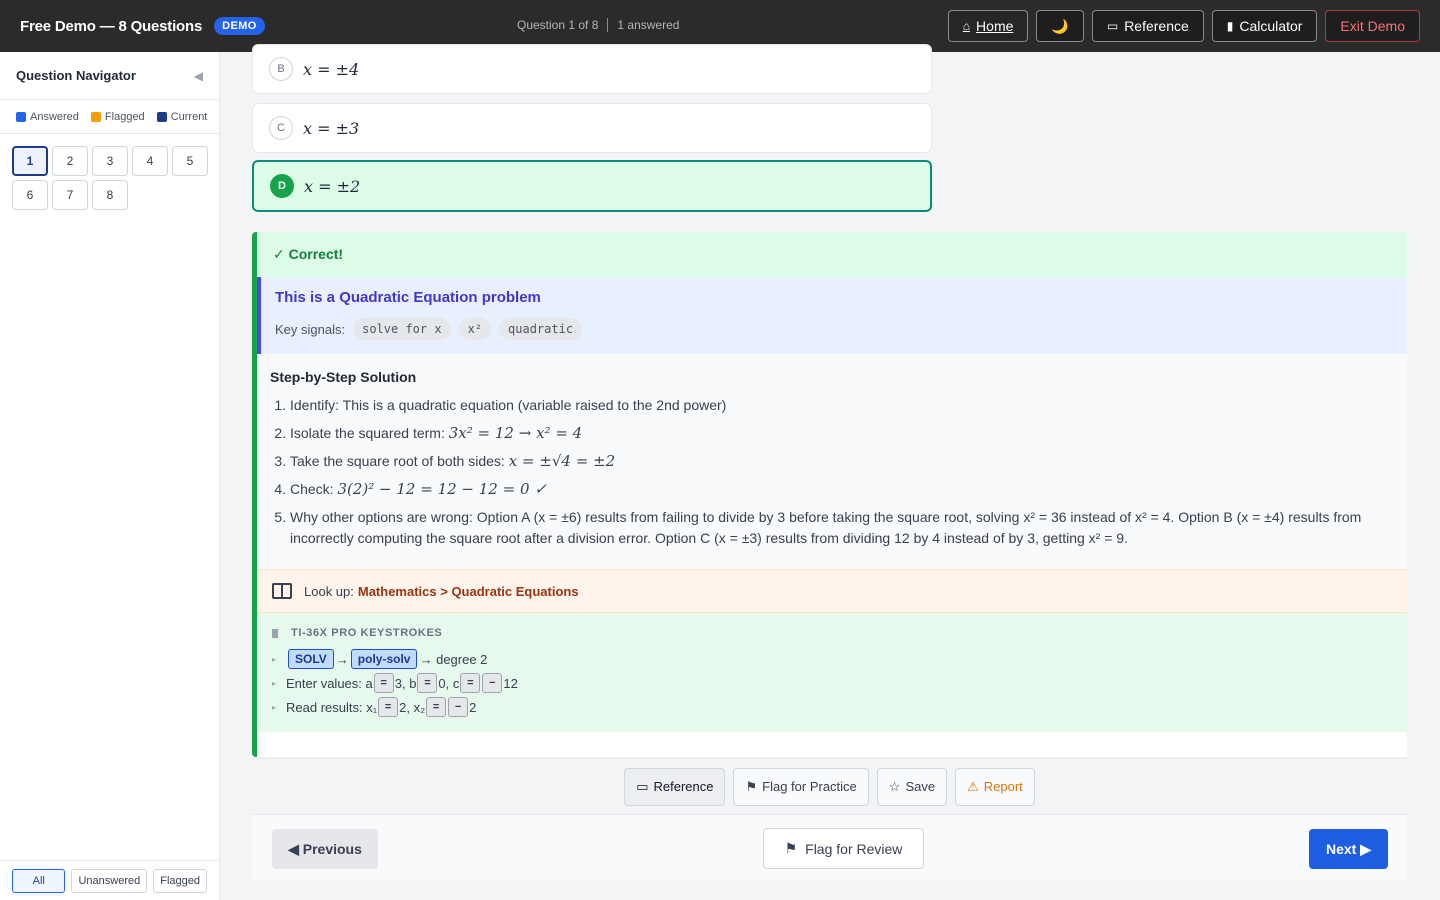 This screenshot has width=1440, height=900. I want to click on signal-chip: solve for x, so click(402, 329).